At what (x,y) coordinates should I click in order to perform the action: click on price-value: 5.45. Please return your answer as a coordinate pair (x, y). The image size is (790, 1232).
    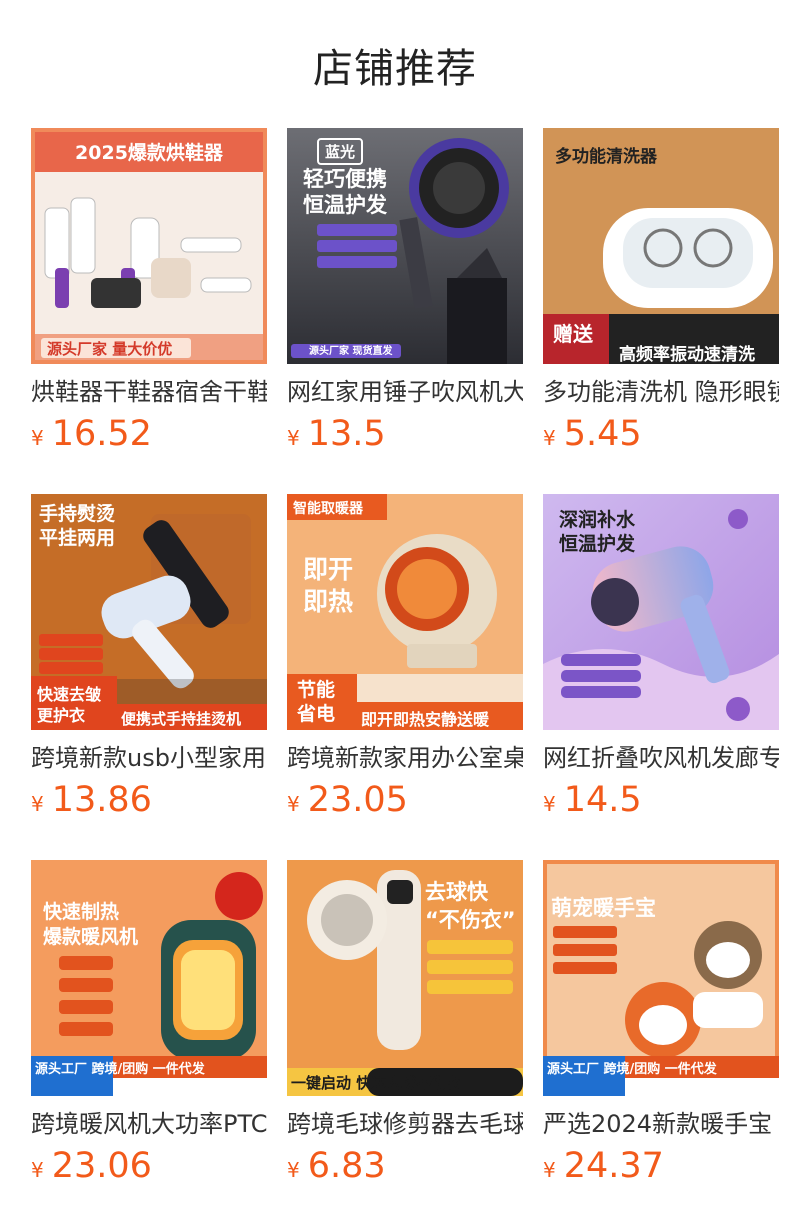
    Looking at the image, I should click on (602, 434).